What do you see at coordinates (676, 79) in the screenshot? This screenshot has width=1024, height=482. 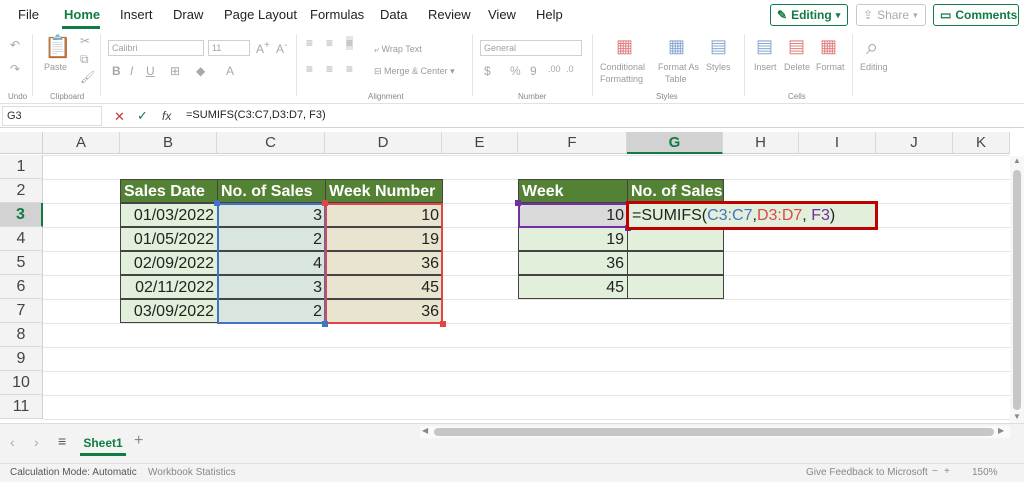 I see `table-label: Table` at bounding box center [676, 79].